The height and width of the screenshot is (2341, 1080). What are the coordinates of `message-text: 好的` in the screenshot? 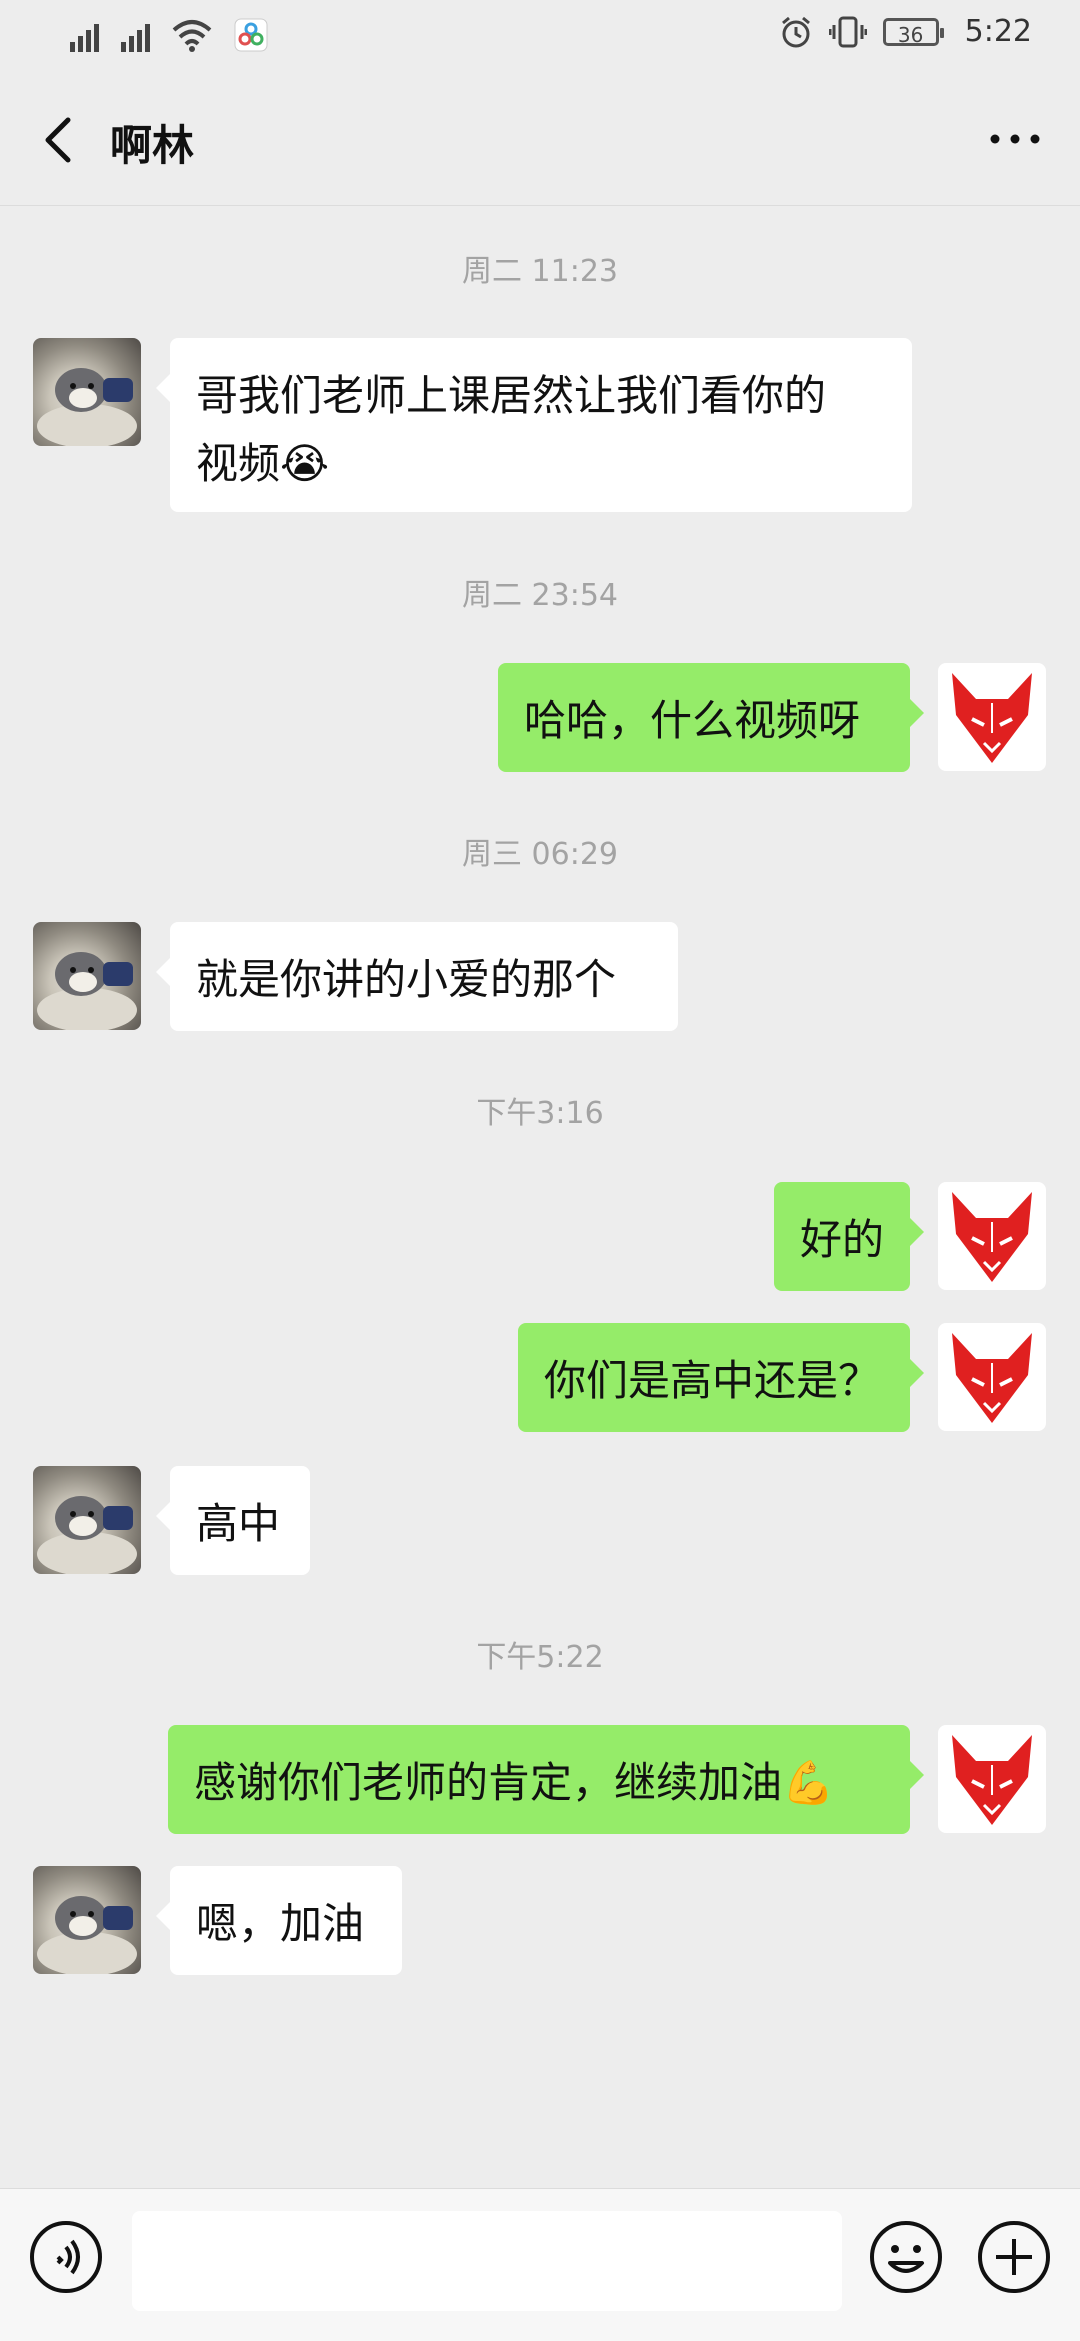 It's located at (842, 1239).